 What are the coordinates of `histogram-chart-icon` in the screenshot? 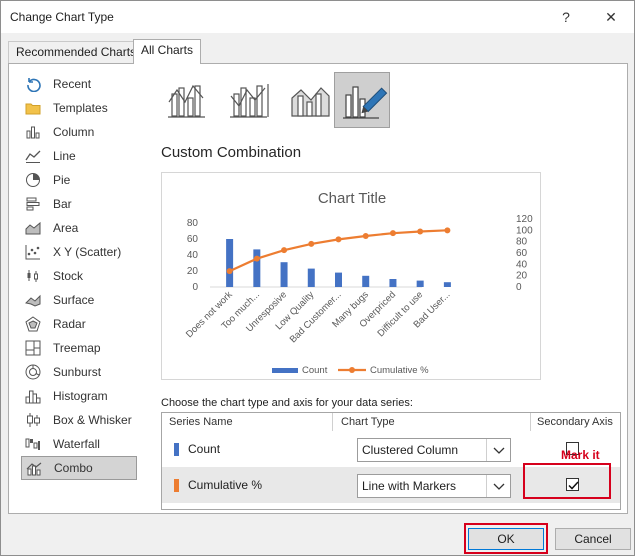 It's located at (33, 396).